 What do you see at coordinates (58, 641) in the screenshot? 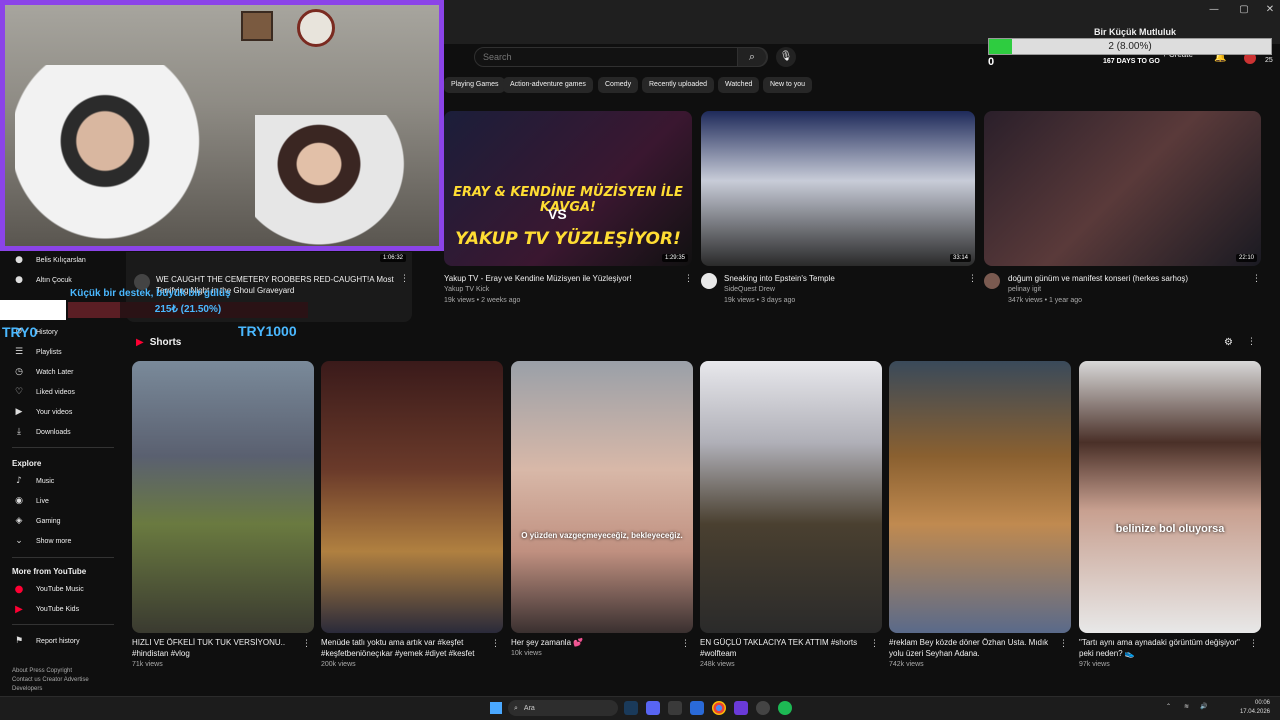
I see `sidebar-item-label: Report history` at bounding box center [58, 641].